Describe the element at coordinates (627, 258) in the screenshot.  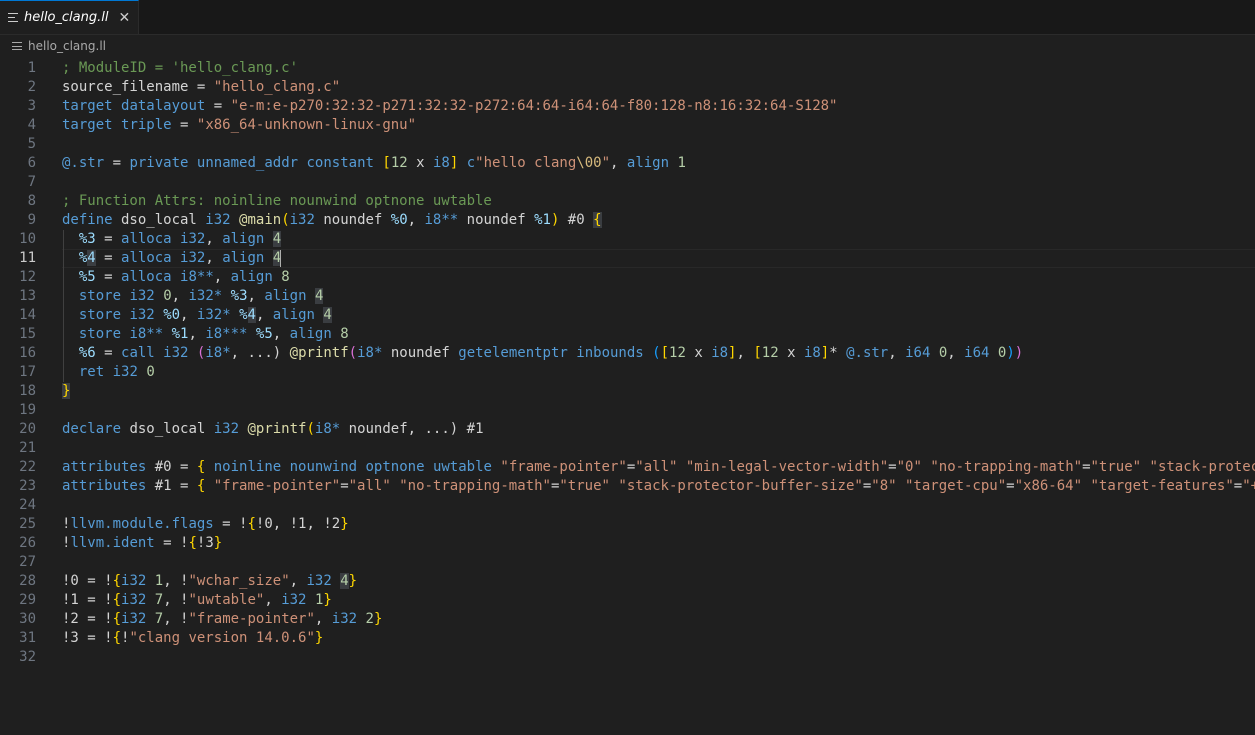
I see `code-line: 11 %4 = alloca i32, align 4` at that location.